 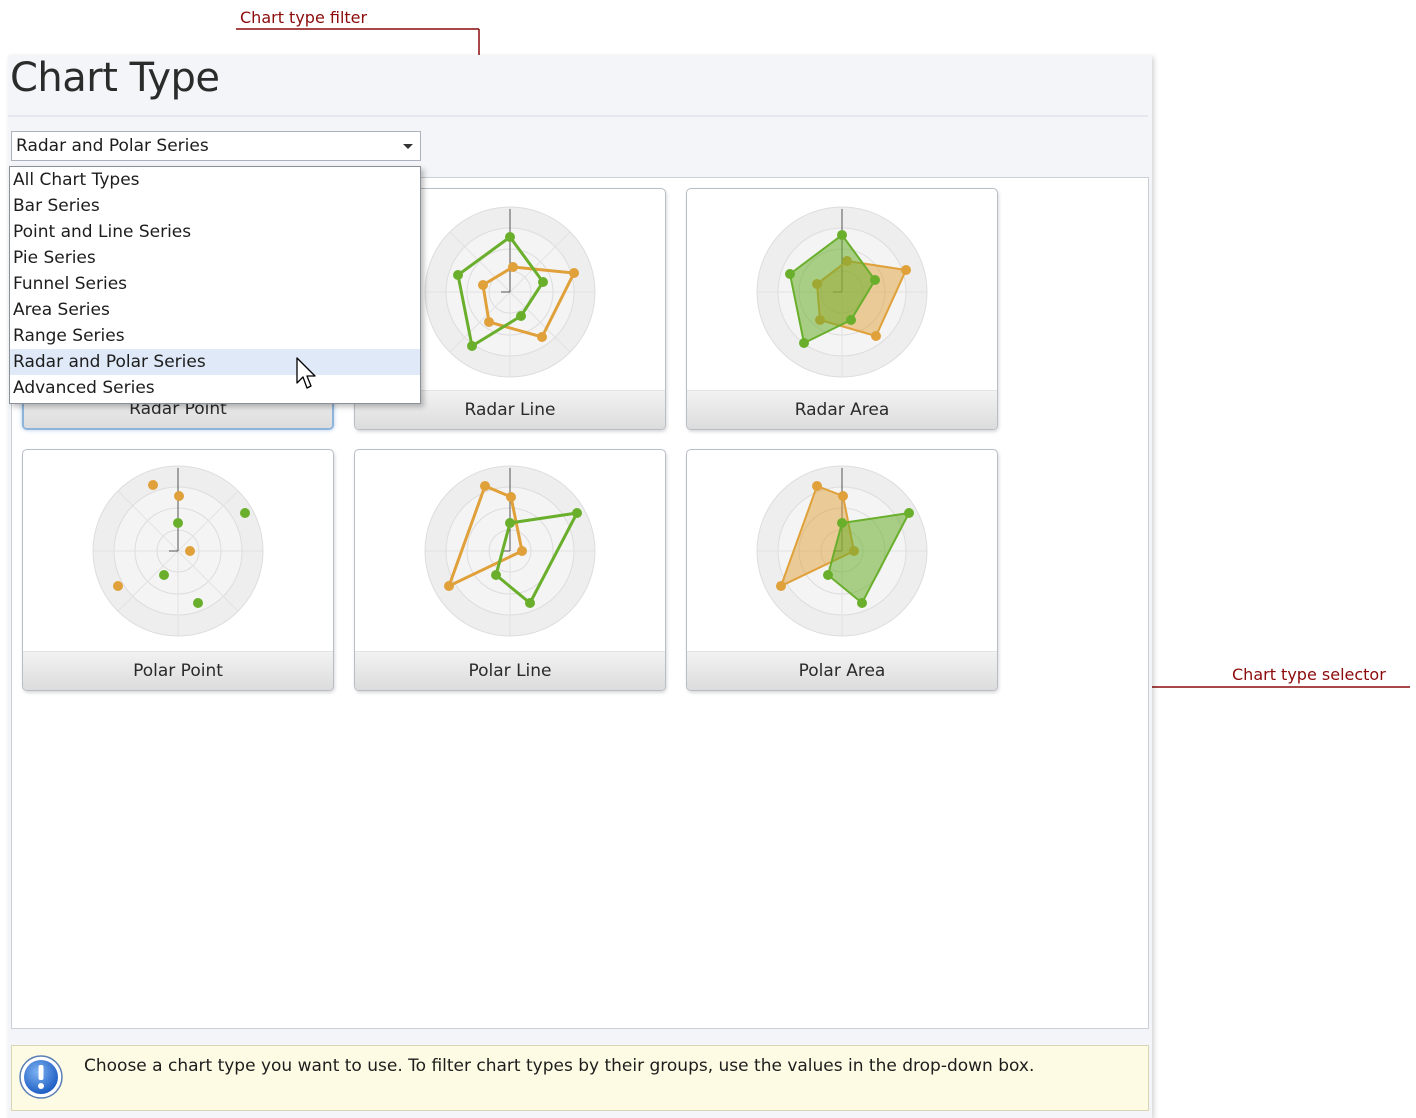 I want to click on tile-label: Polar Line, so click(x=510, y=670).